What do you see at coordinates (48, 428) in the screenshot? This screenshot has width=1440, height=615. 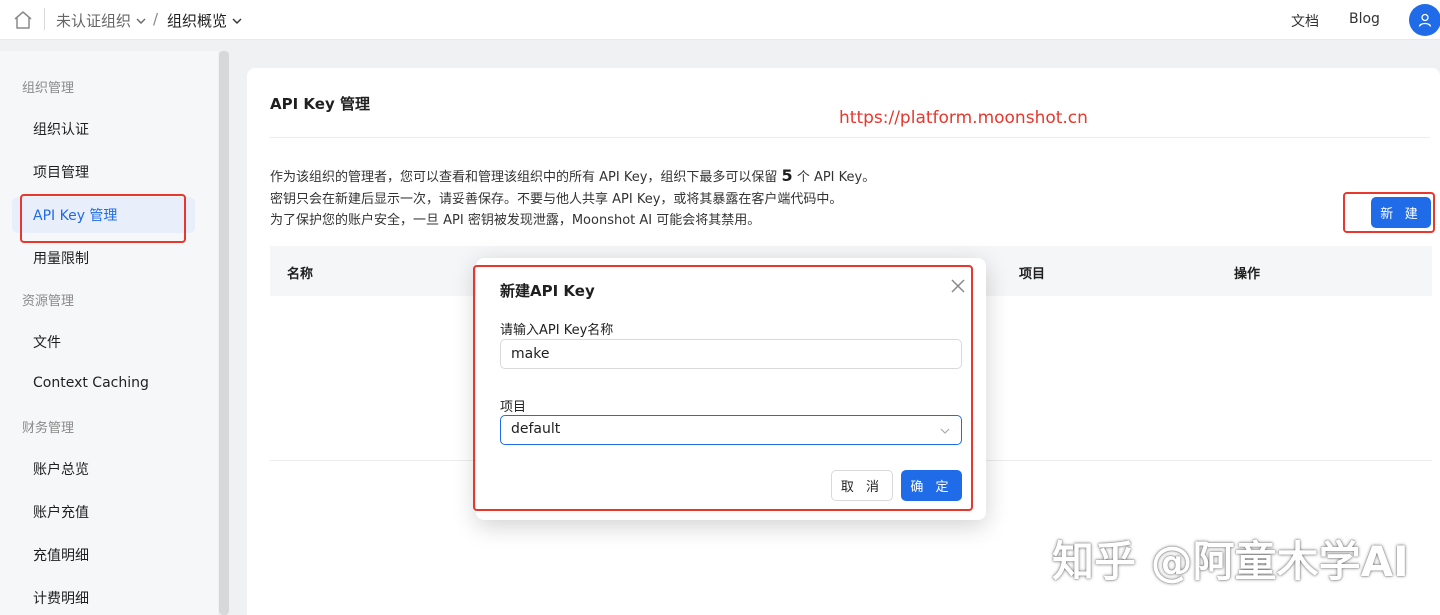 I see `sidebar-group-finance: 财务管理` at bounding box center [48, 428].